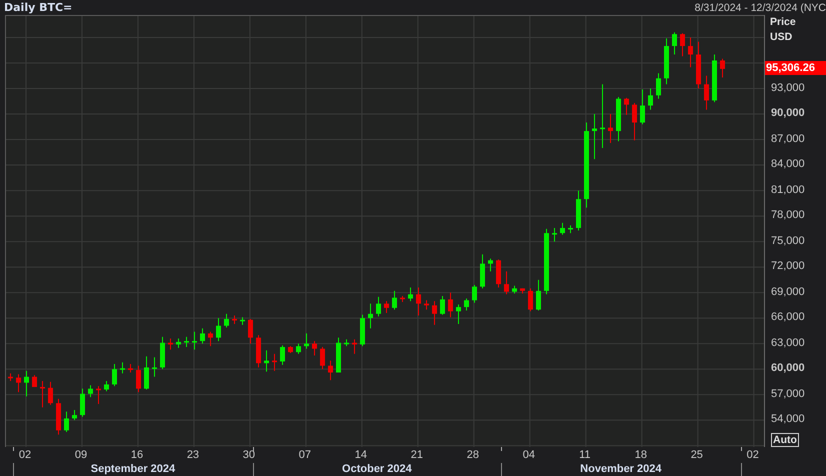  What do you see at coordinates (788, 190) in the screenshot?
I see `y-axis-label: 81,000` at bounding box center [788, 190].